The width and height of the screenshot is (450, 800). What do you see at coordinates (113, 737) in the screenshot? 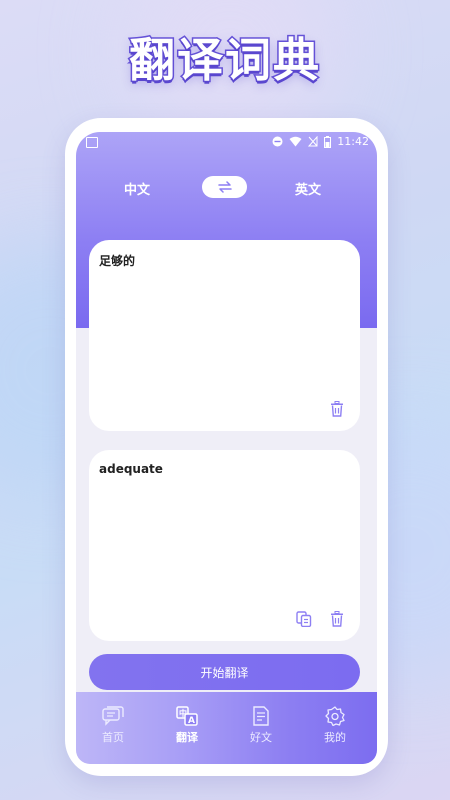
I see `nav-label-home: 首页` at bounding box center [113, 737].